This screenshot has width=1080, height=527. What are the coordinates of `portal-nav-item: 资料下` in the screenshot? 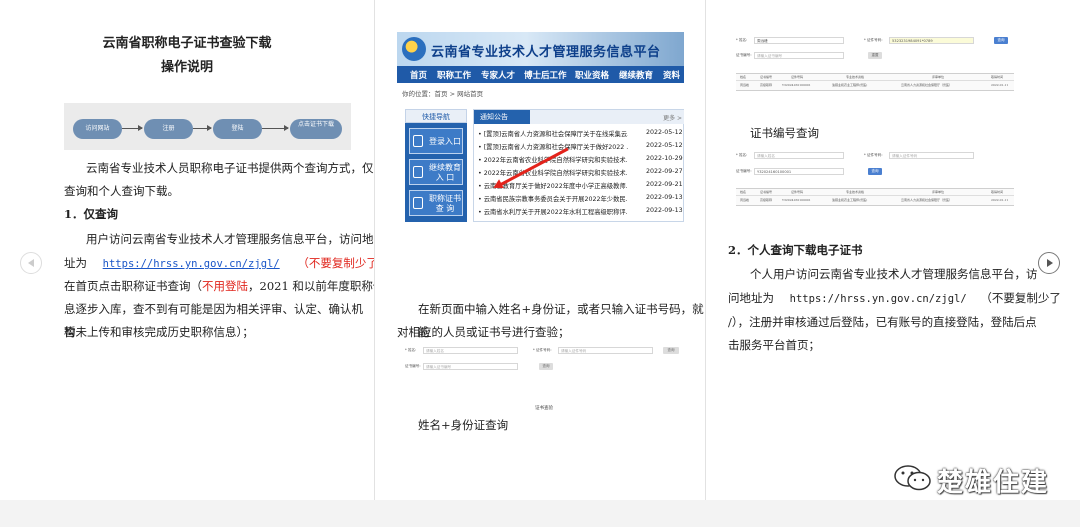 It's located at (673, 81).